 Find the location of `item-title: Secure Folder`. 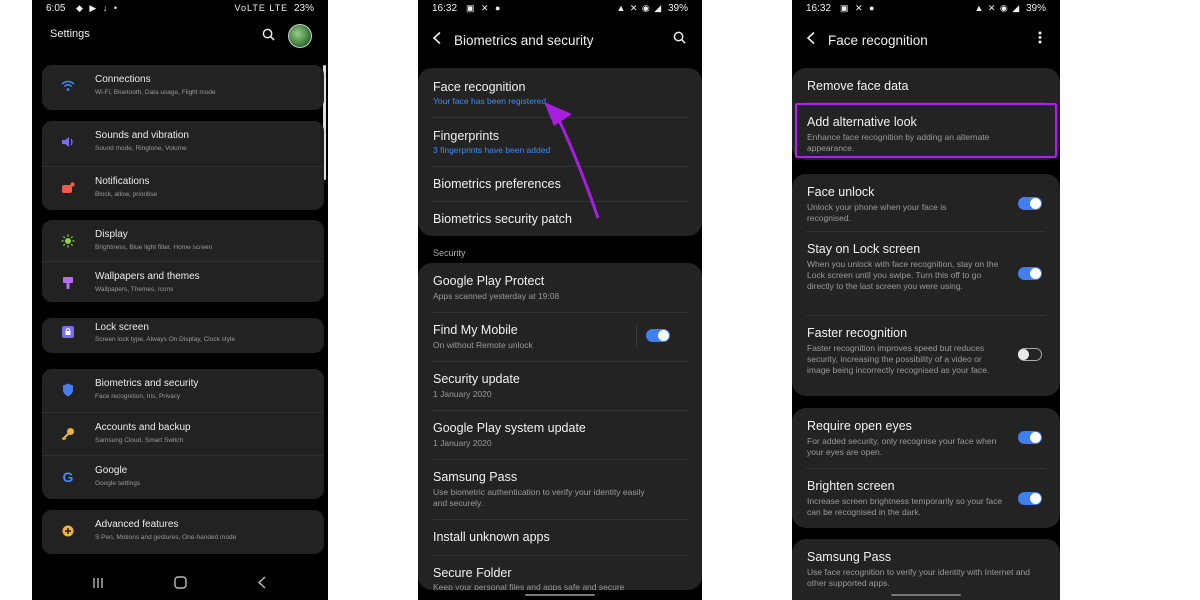

item-title: Secure Folder is located at coordinates (472, 573).